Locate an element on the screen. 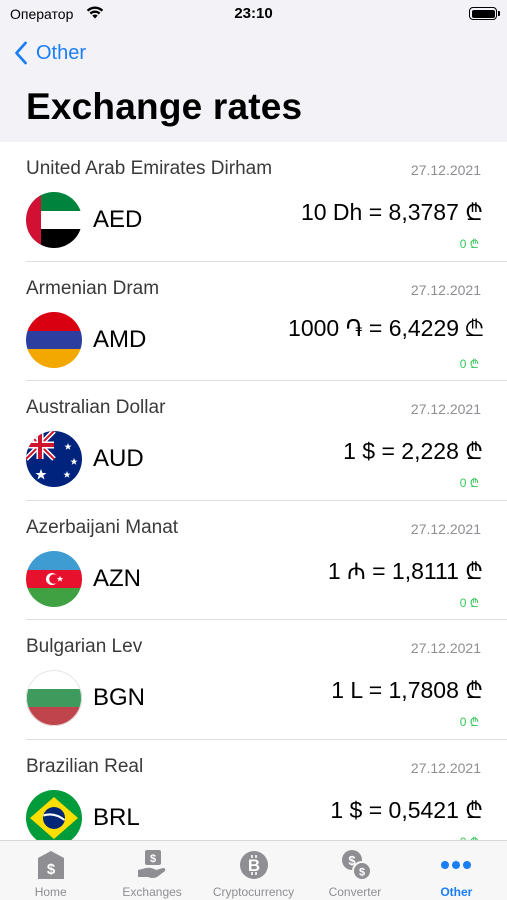 Image resolution: width=507 pixels, height=900 pixels. currency-name: Armenian Dram is located at coordinates (93, 288).